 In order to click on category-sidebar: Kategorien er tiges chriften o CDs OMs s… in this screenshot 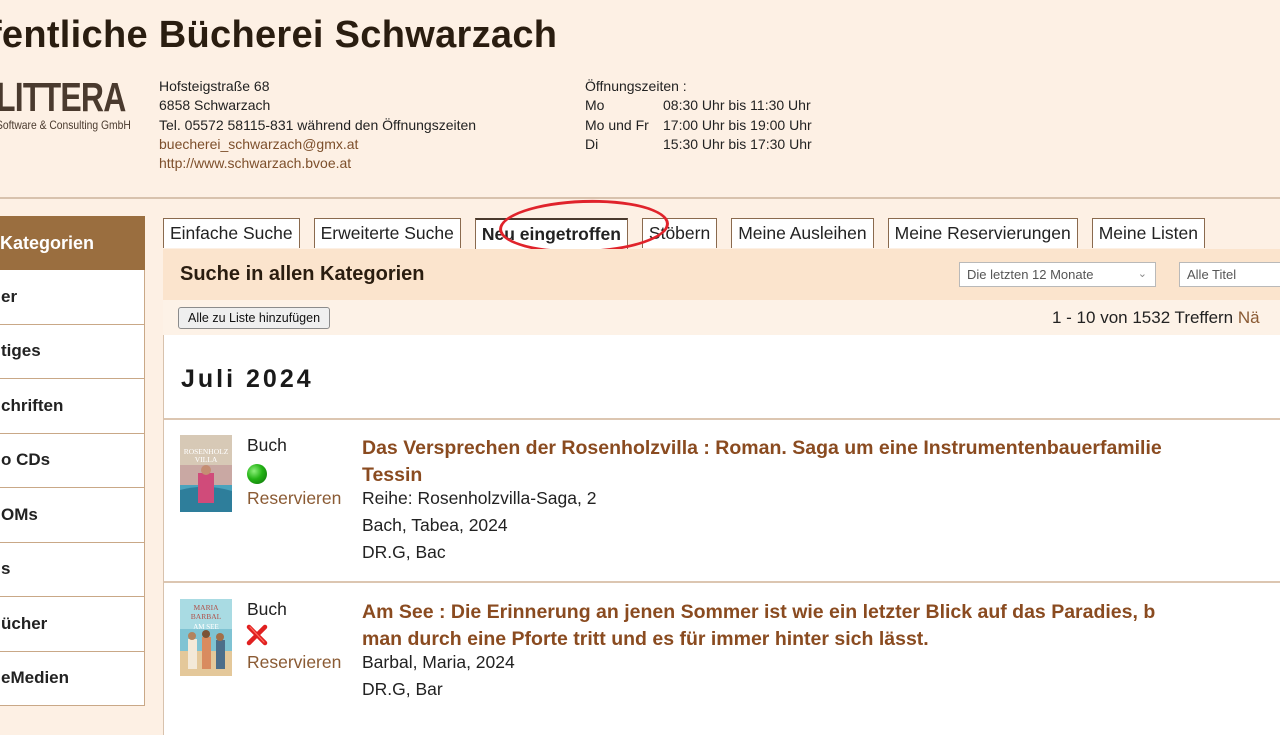, I will do `click(72, 461)`.